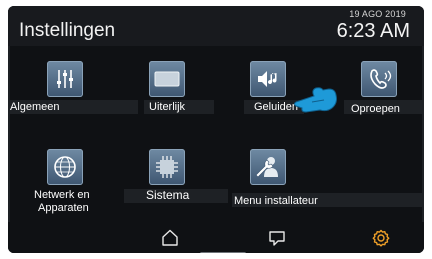 This screenshot has width=432, height=259. What do you see at coordinates (276, 201) in the screenshot?
I see `menu-label-installateur: Menu installateur` at bounding box center [276, 201].